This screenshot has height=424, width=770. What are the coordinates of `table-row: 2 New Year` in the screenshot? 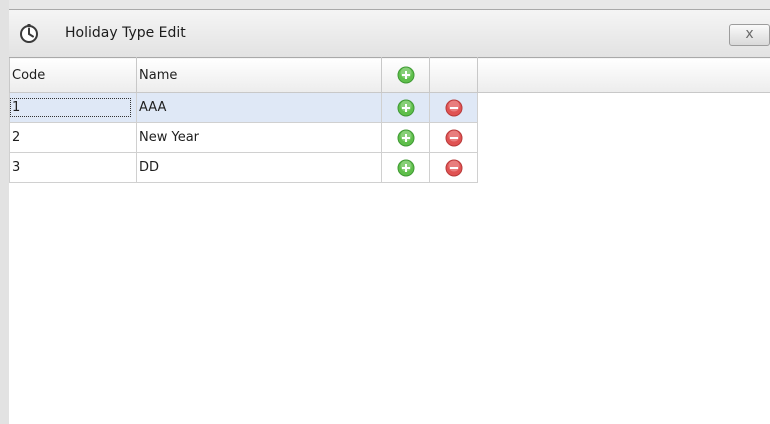 It's located at (389, 137).